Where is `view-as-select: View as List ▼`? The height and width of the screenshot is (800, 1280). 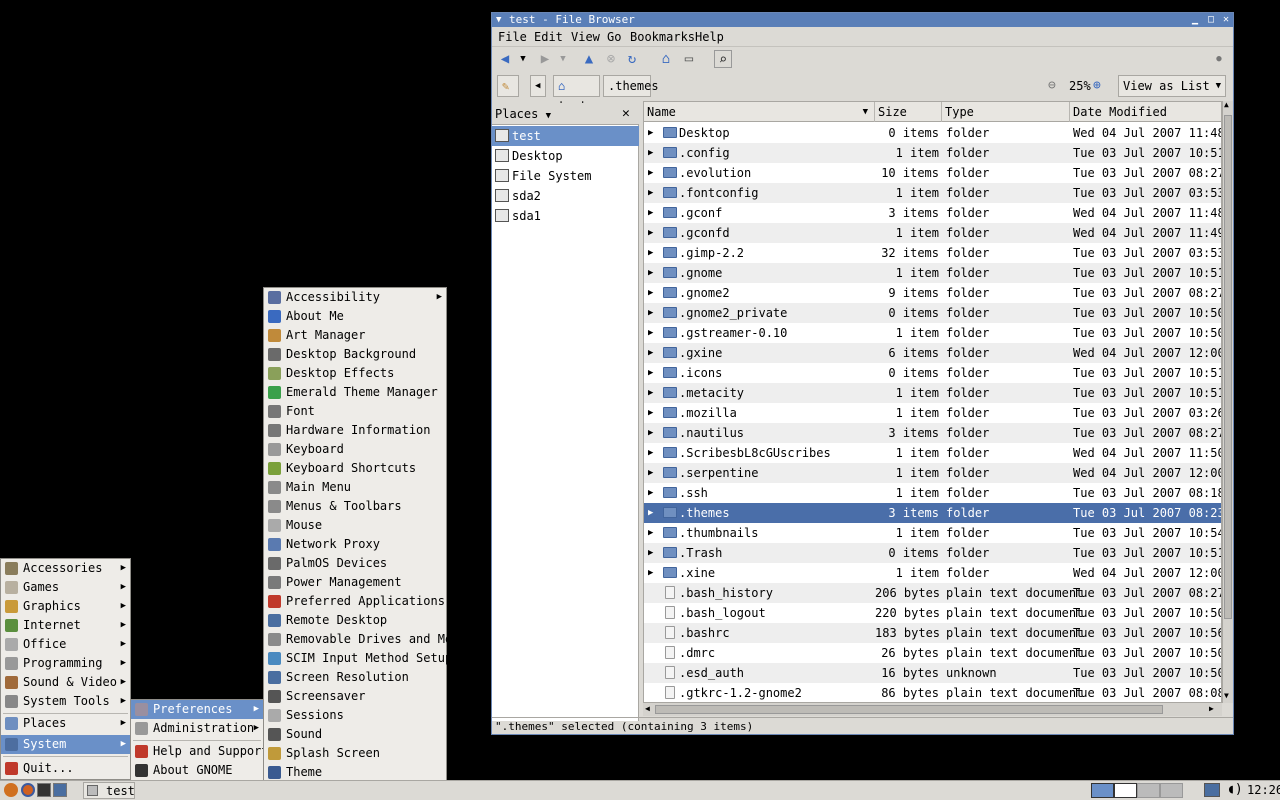 view-as-select: View as List ▼ is located at coordinates (1172, 86).